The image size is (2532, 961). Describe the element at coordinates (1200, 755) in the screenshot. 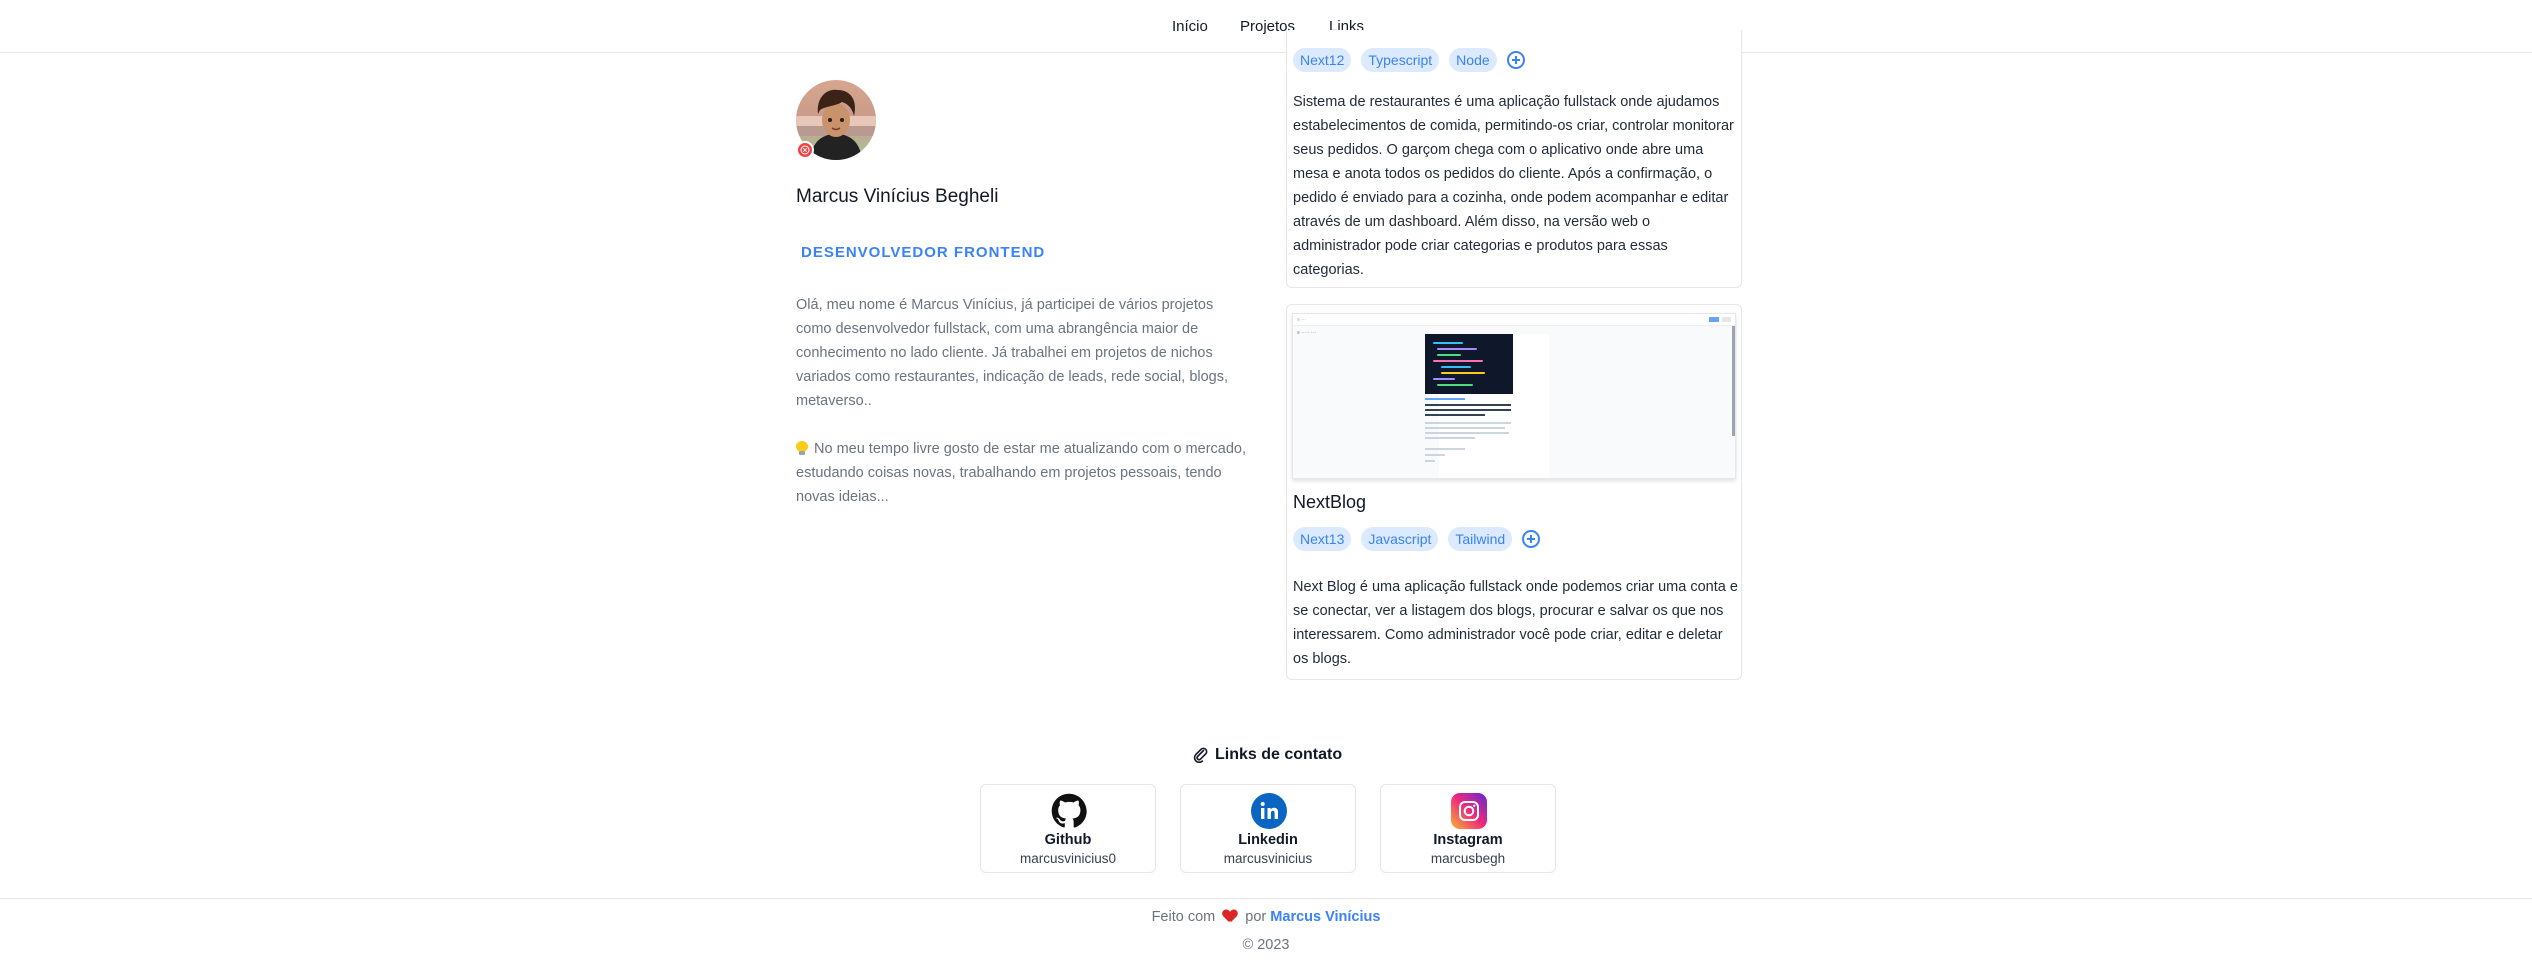

I see `paperclip-icon` at that location.